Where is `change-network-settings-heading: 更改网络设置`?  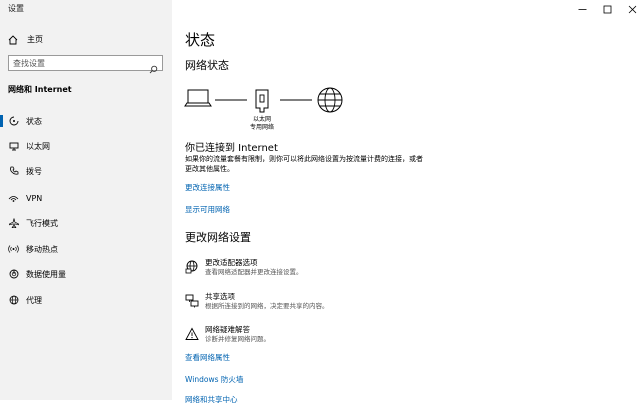
change-network-settings-heading: 更改网络设置 is located at coordinates (218, 237).